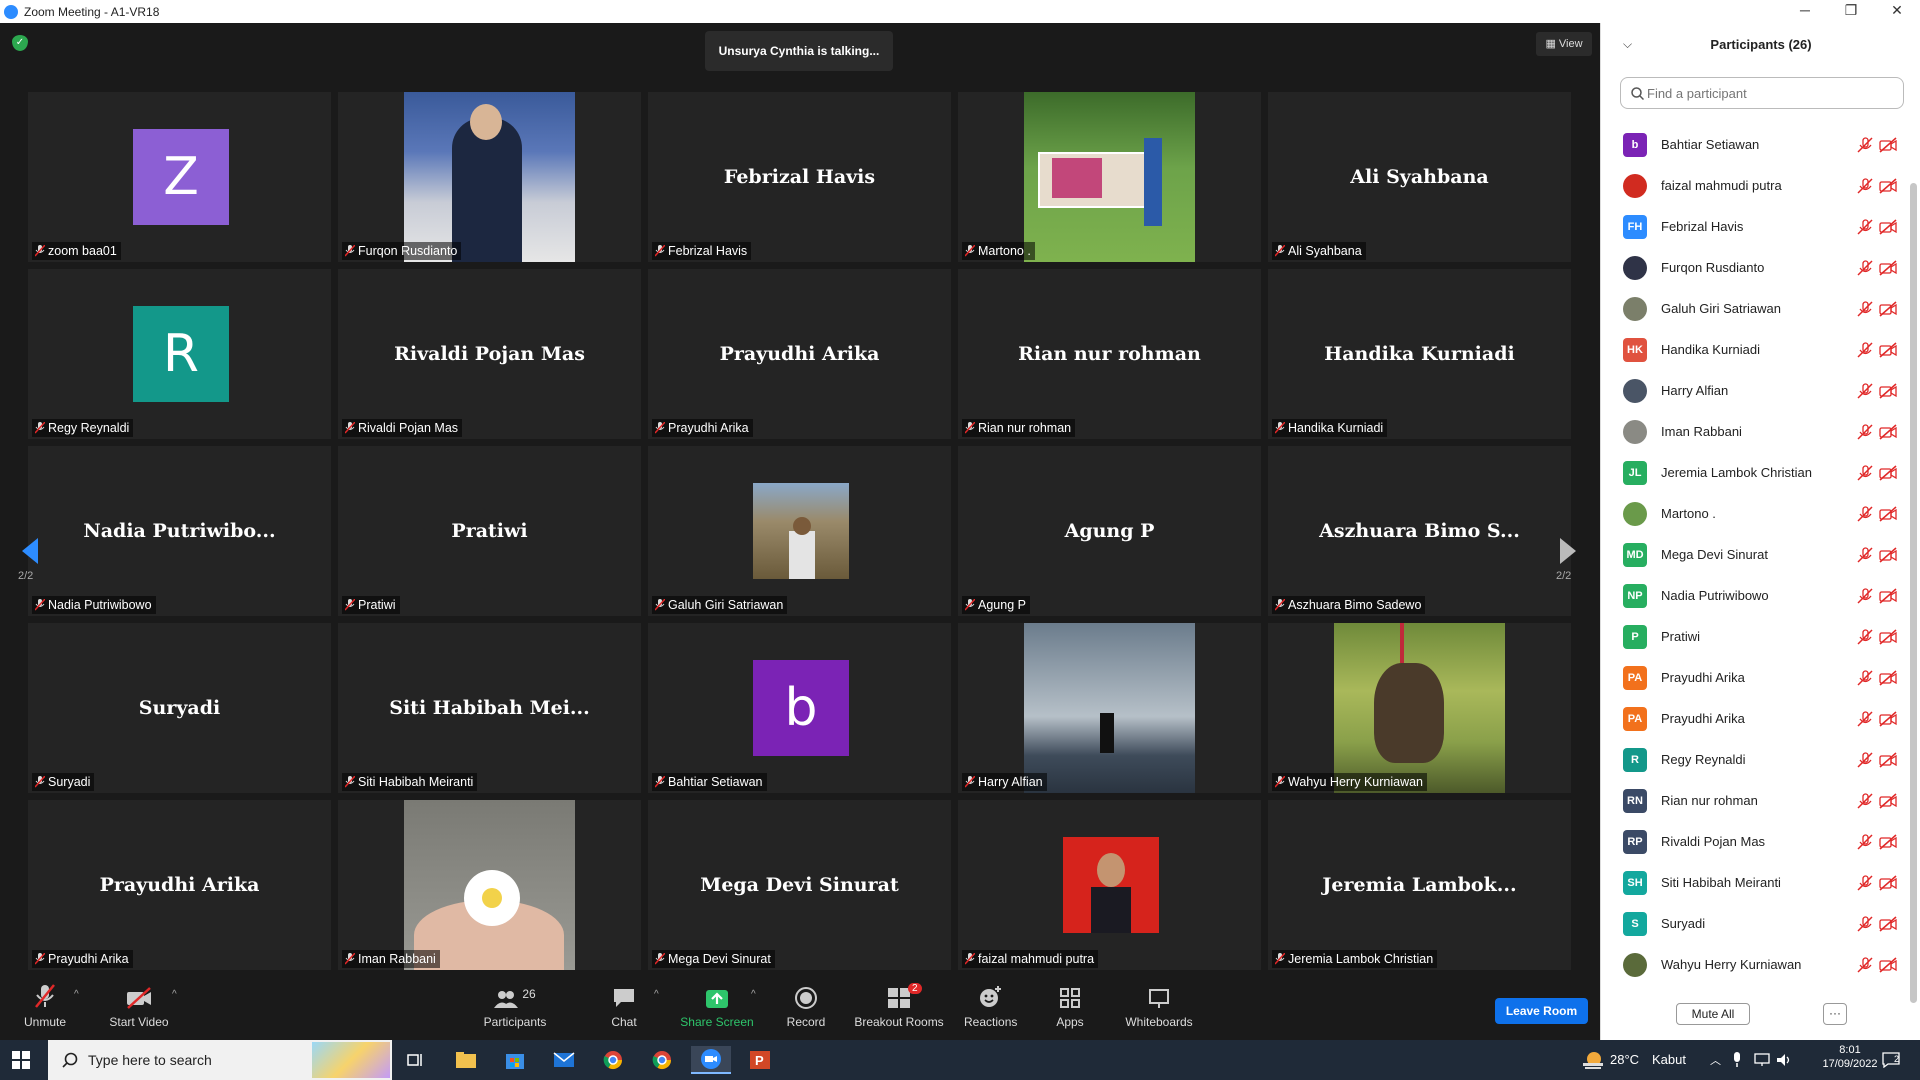  I want to click on participant-row: Iman Rabbani, so click(1751, 432).